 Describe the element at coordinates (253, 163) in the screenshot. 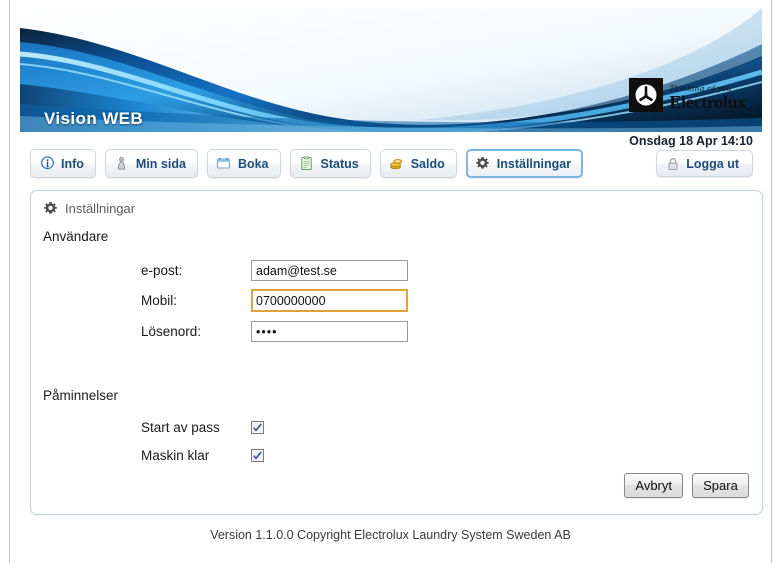

I see `nav-item-boka-label: Boka` at that location.